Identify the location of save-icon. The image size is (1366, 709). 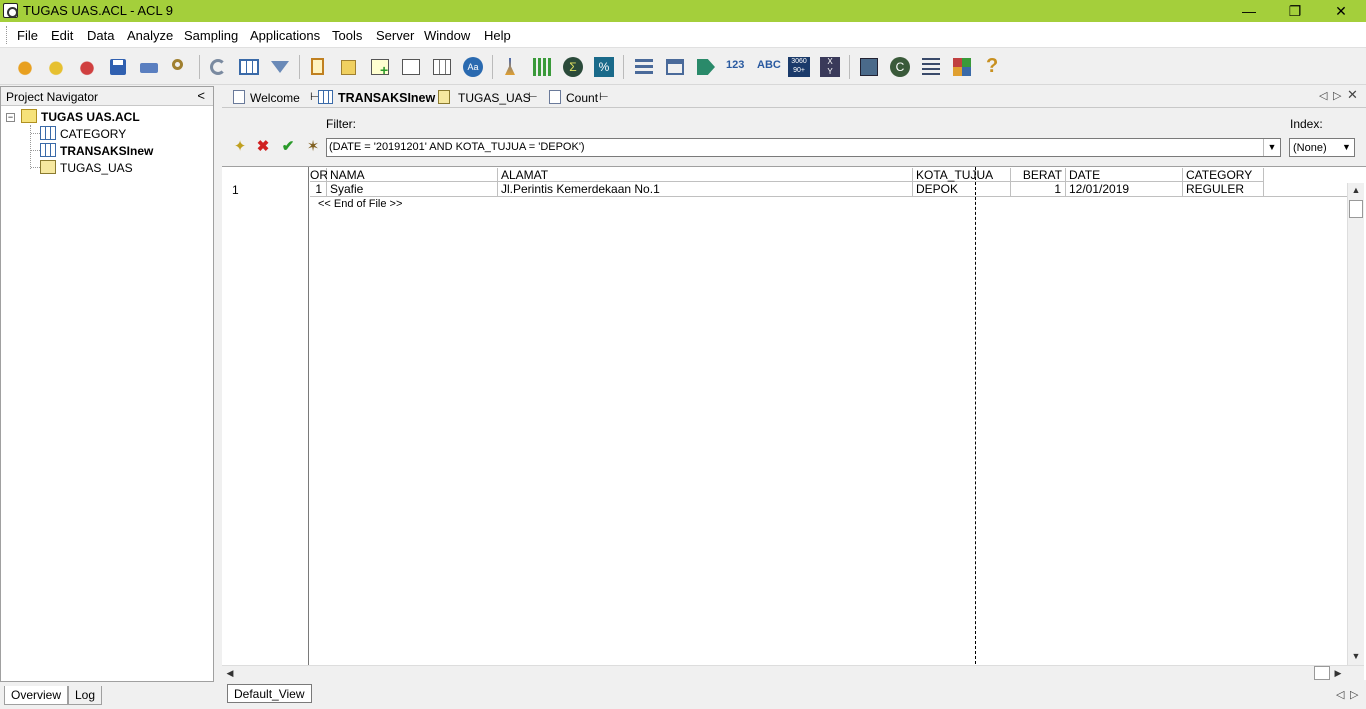
(118, 67).